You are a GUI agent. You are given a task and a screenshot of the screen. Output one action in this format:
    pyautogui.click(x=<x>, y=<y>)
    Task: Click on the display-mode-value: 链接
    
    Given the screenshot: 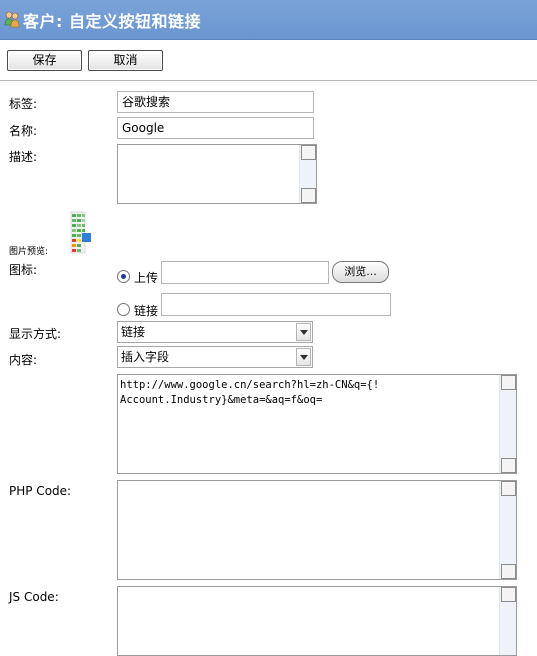 What is the action you would take?
    pyautogui.click(x=133, y=332)
    